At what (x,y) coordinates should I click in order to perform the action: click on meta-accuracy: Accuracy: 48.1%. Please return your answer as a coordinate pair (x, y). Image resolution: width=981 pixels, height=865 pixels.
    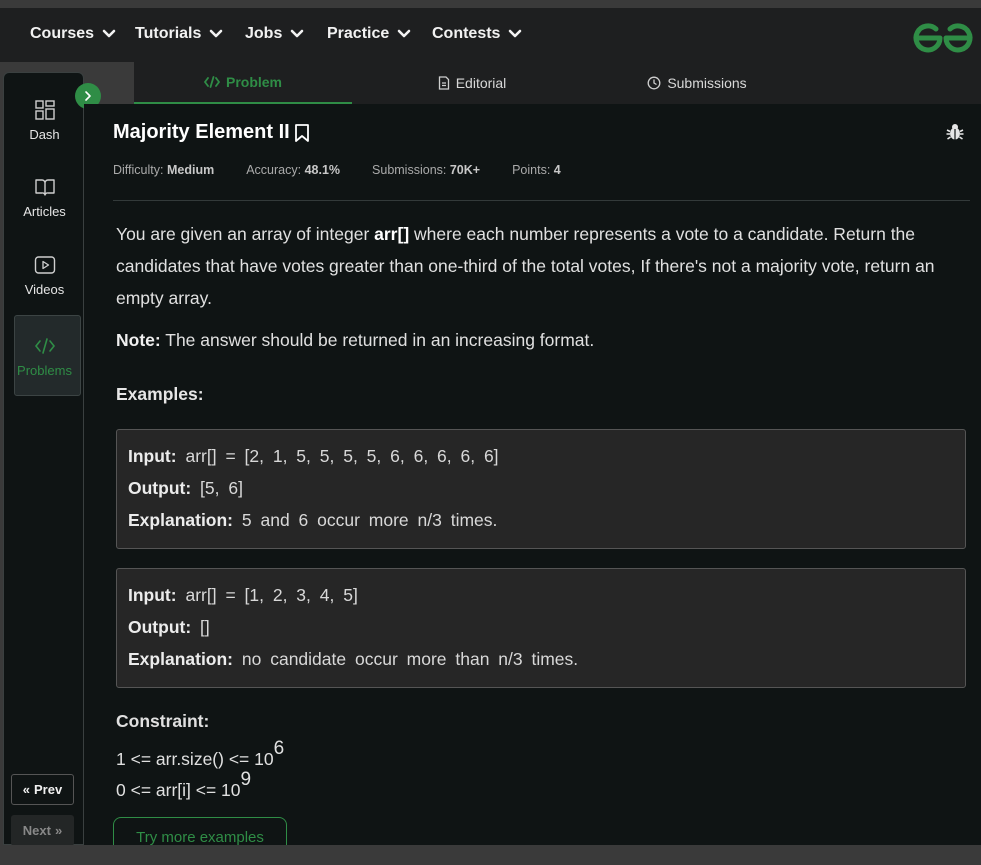
    Looking at the image, I should click on (293, 170).